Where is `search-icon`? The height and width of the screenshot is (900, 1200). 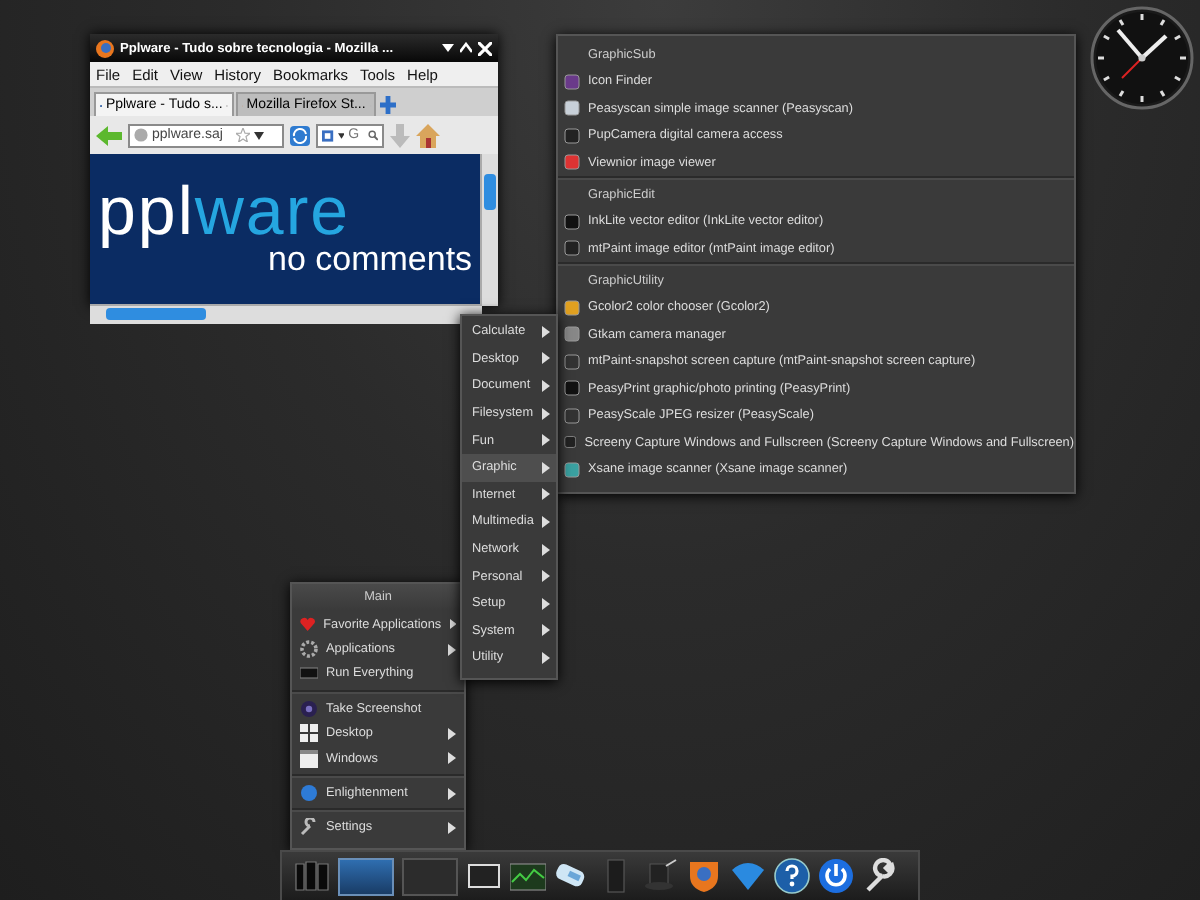 search-icon is located at coordinates (373, 135).